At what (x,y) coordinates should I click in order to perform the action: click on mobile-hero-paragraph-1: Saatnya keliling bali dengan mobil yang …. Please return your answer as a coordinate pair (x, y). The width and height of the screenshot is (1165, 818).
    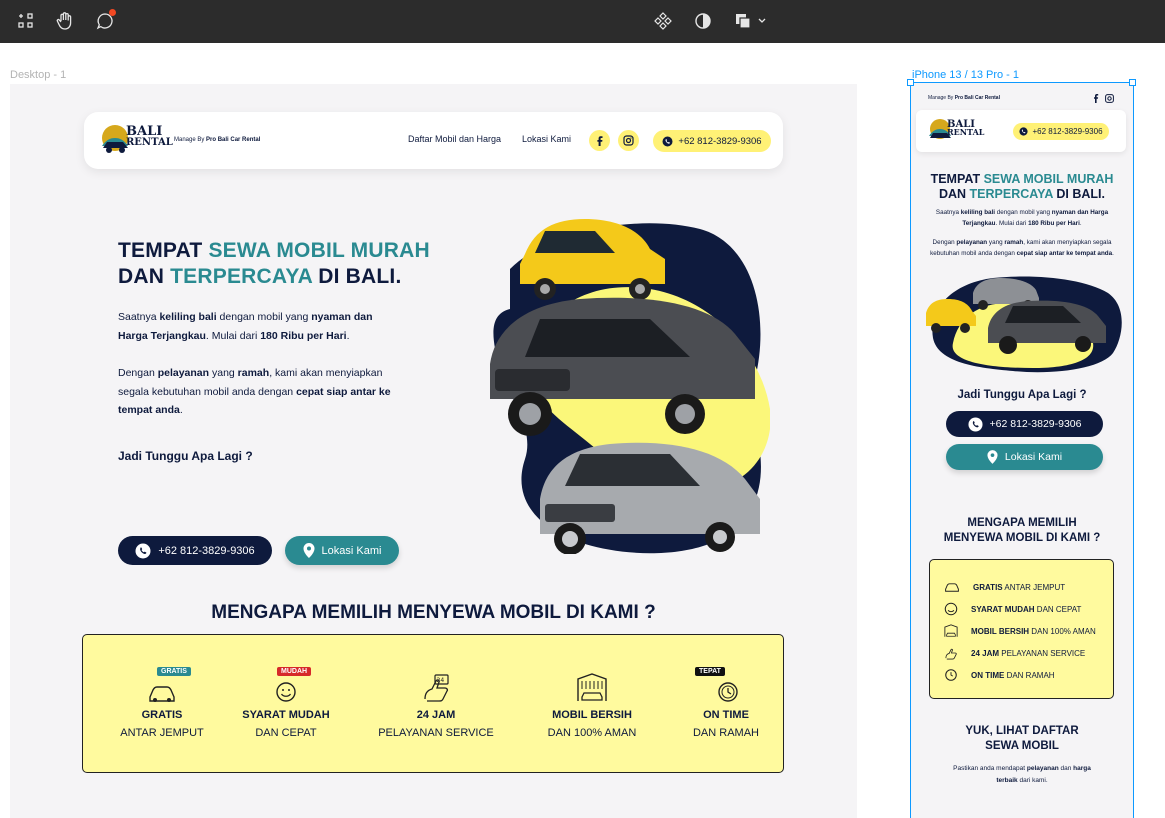
    Looking at the image, I should click on (1022, 218).